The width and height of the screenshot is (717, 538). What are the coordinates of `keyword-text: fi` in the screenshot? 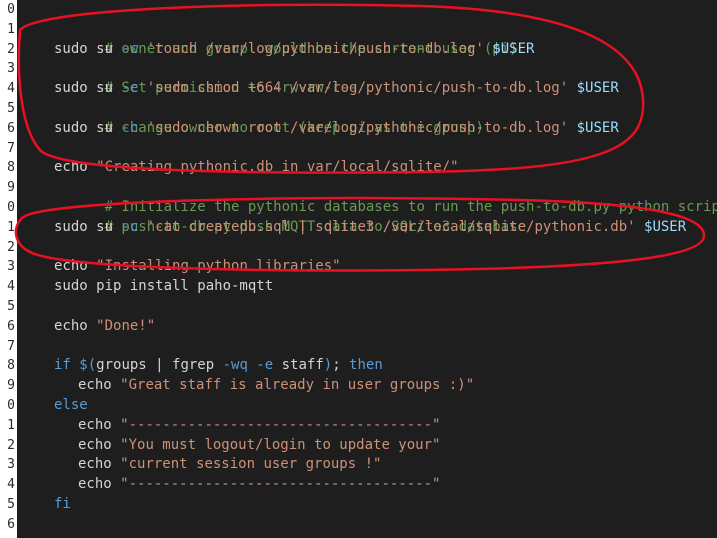 It's located at (62, 504).